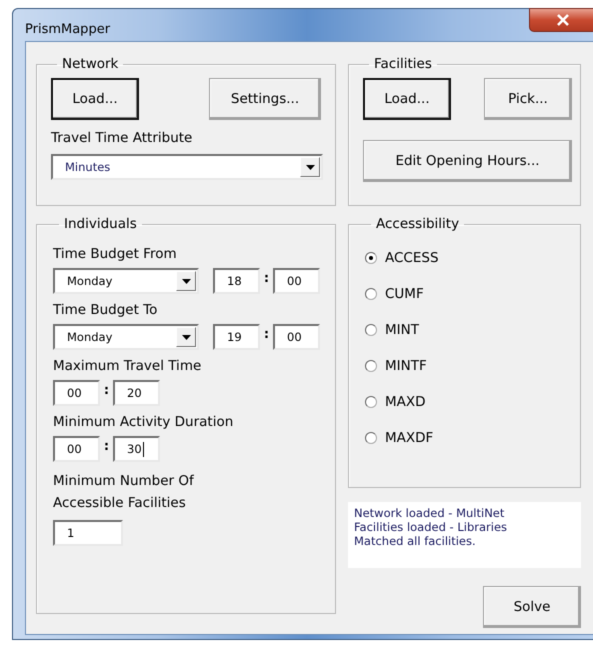 This screenshot has width=593, height=651. Describe the element at coordinates (127, 366) in the screenshot. I see `field-label: Maximum Travel Time` at that location.